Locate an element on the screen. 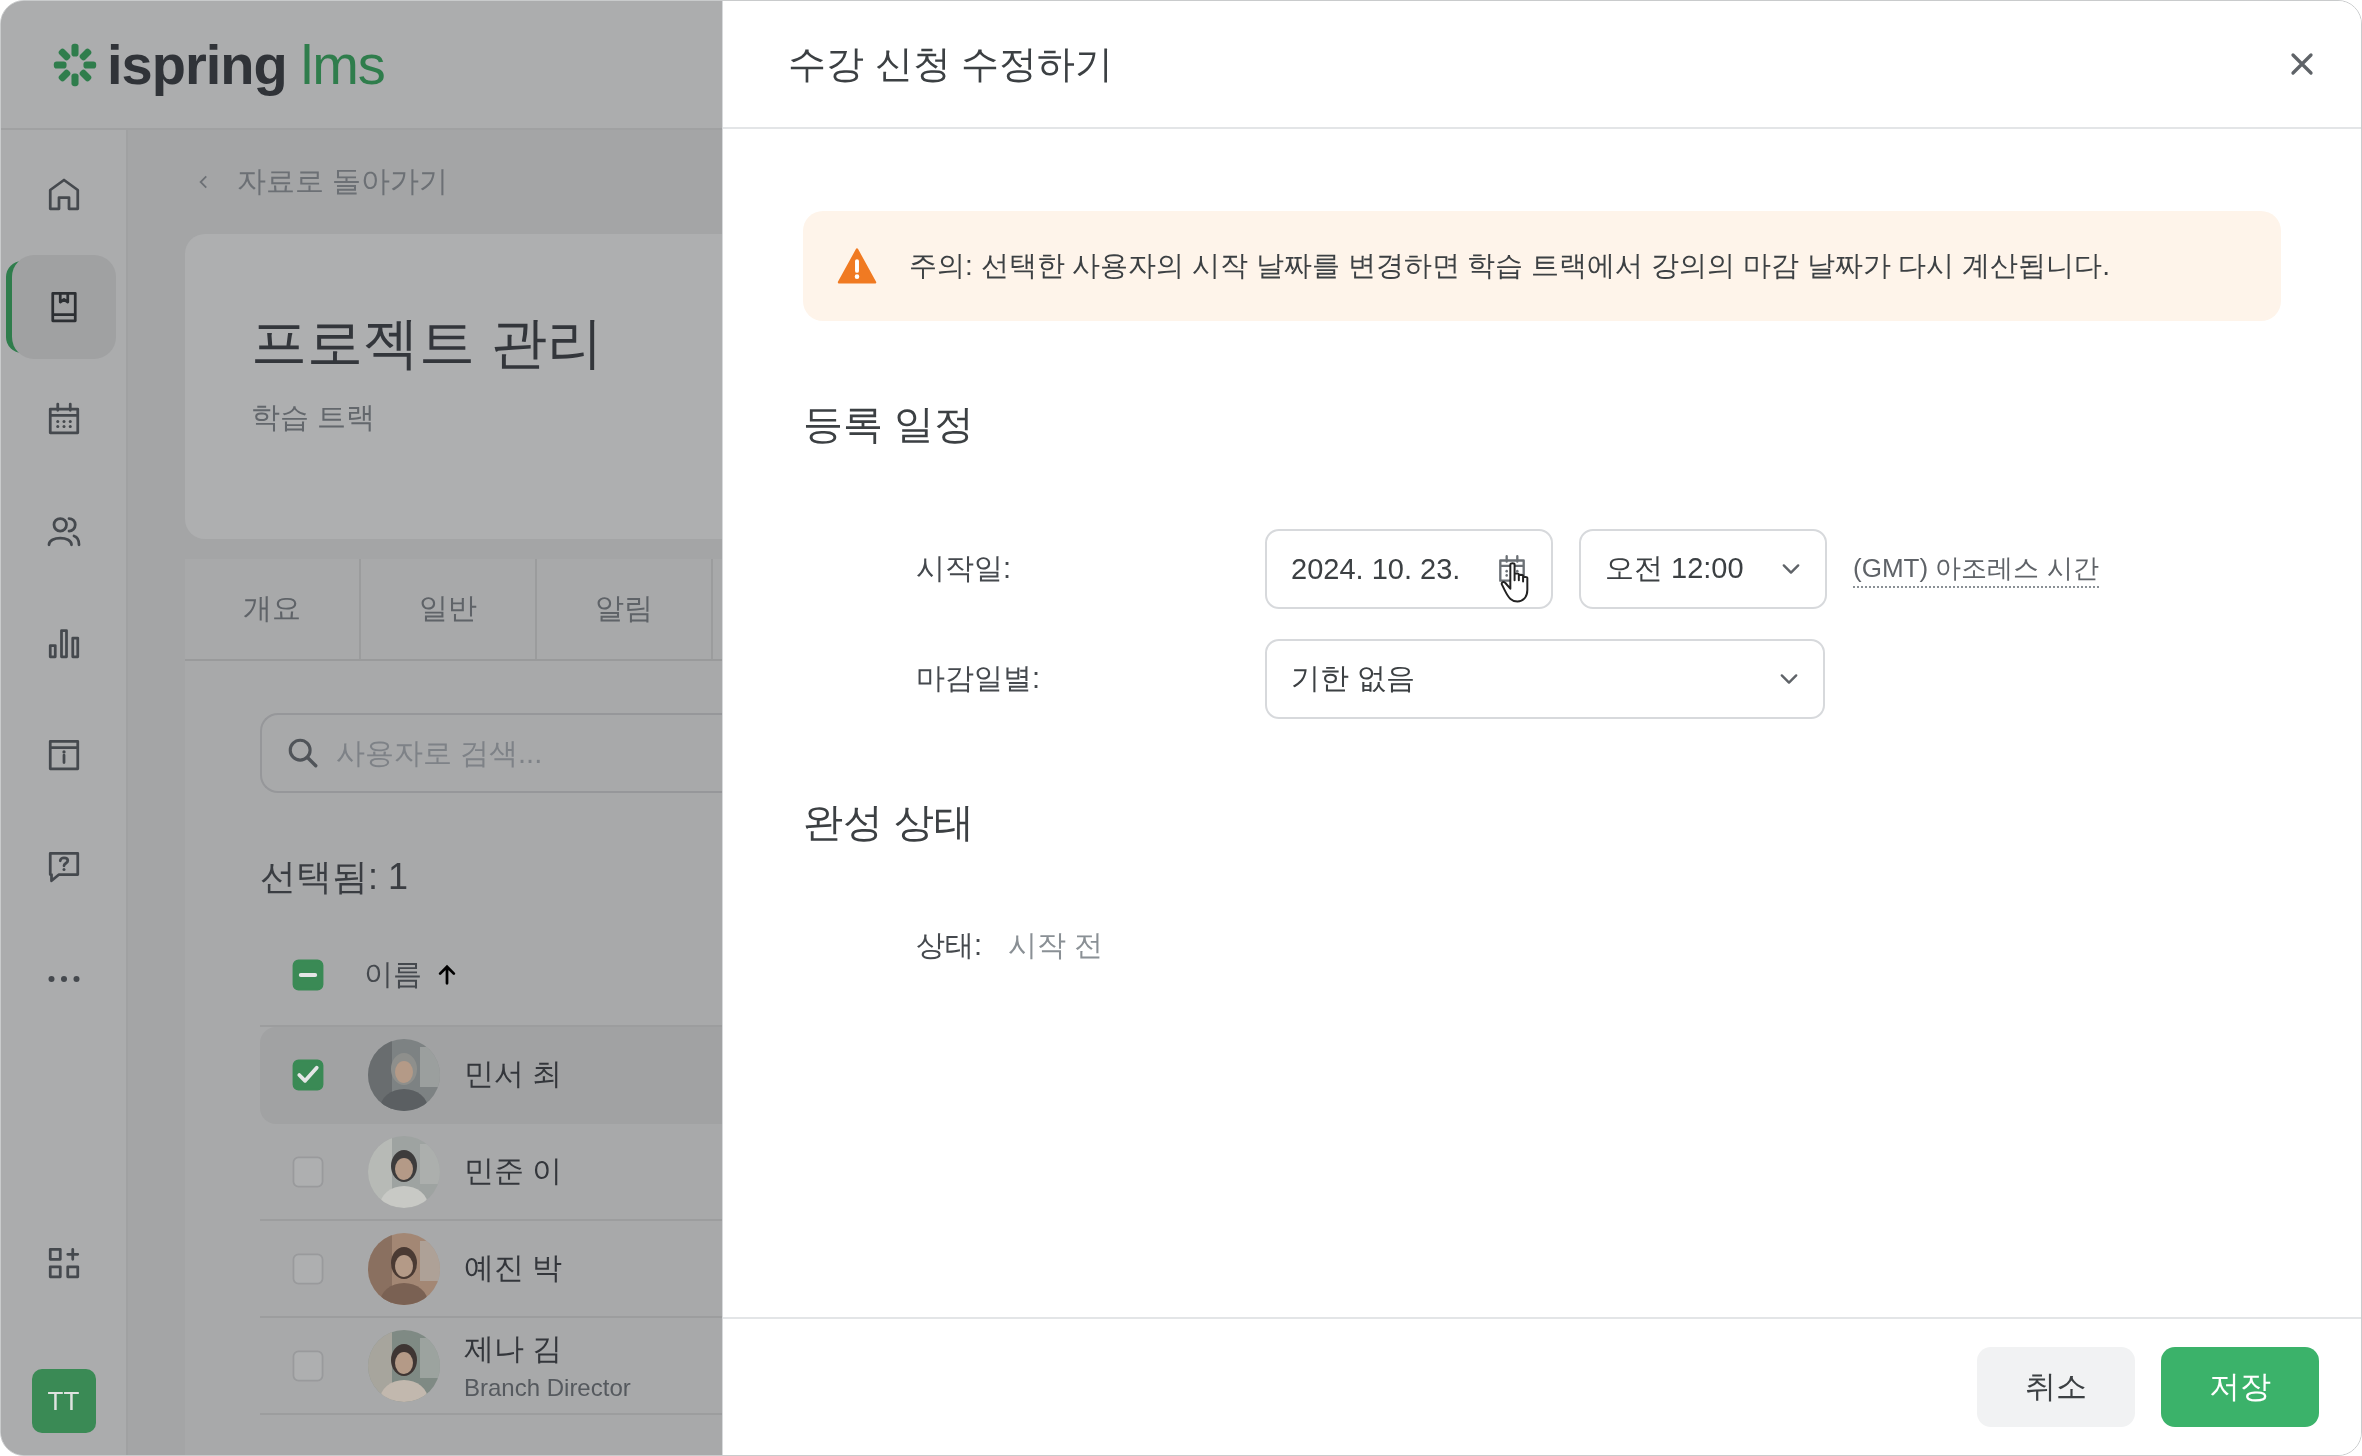  column-label: 이름 is located at coordinates (393, 974).